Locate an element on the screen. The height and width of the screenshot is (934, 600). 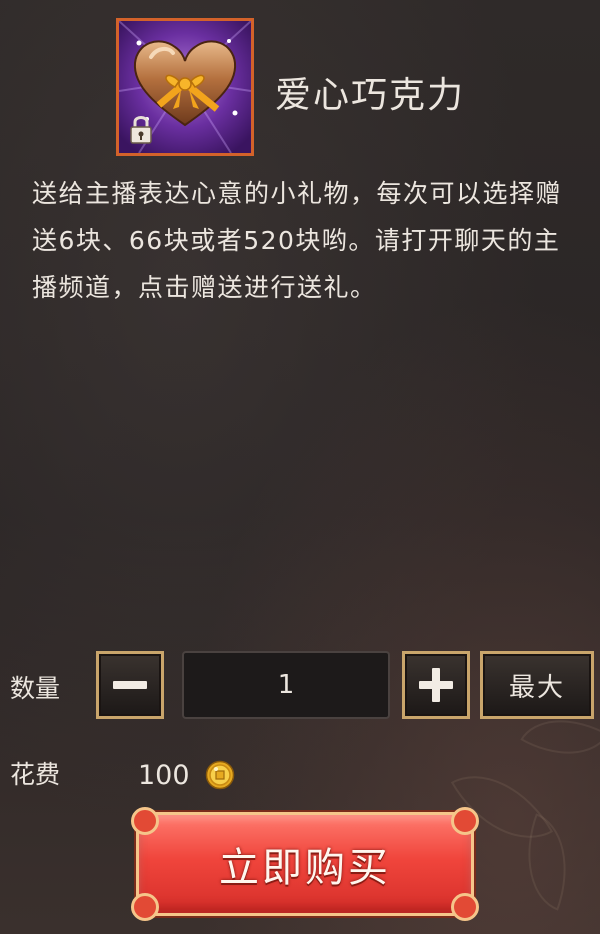
decrease-quantity-button is located at coordinates (130, 685).